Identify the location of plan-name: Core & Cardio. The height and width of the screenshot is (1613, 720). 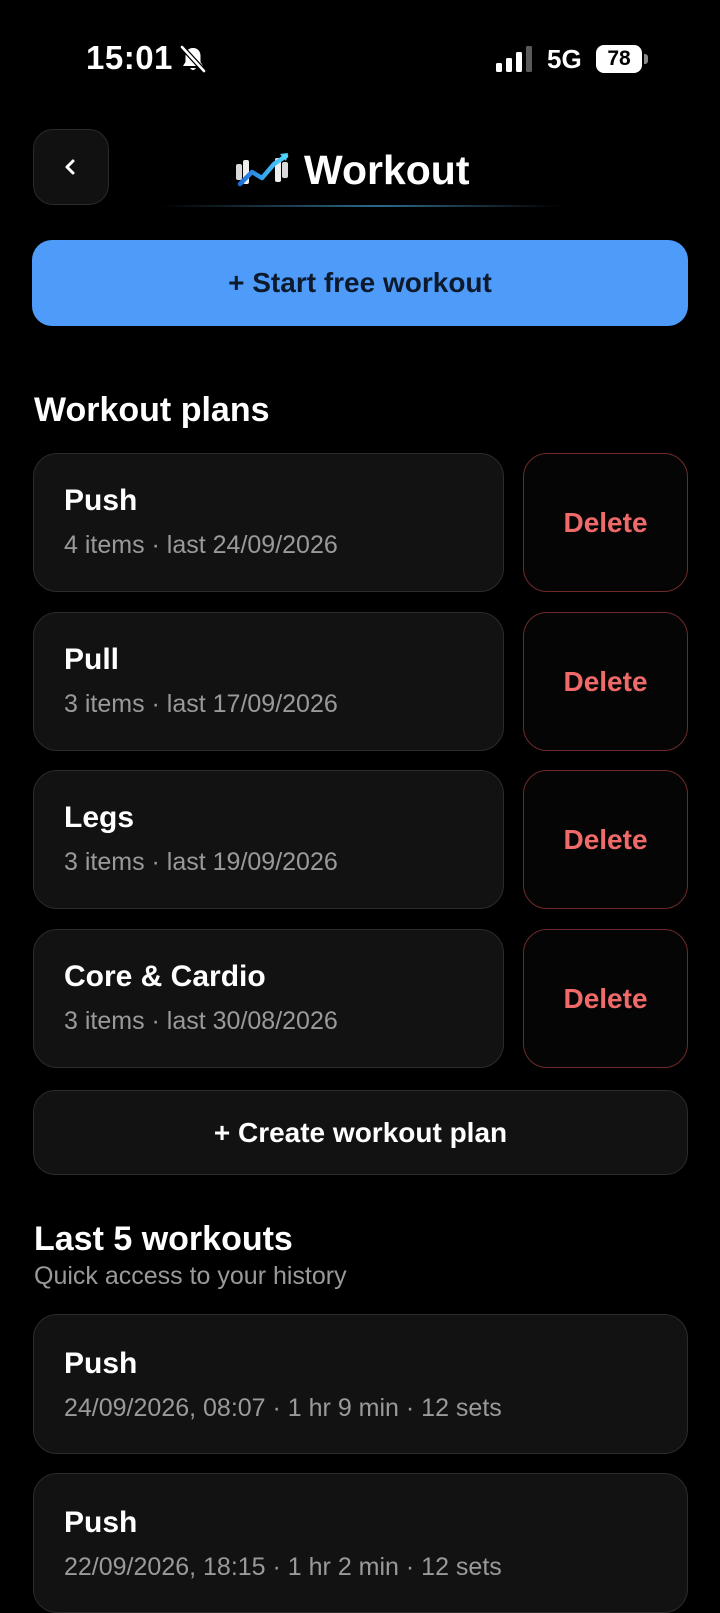
(165, 976).